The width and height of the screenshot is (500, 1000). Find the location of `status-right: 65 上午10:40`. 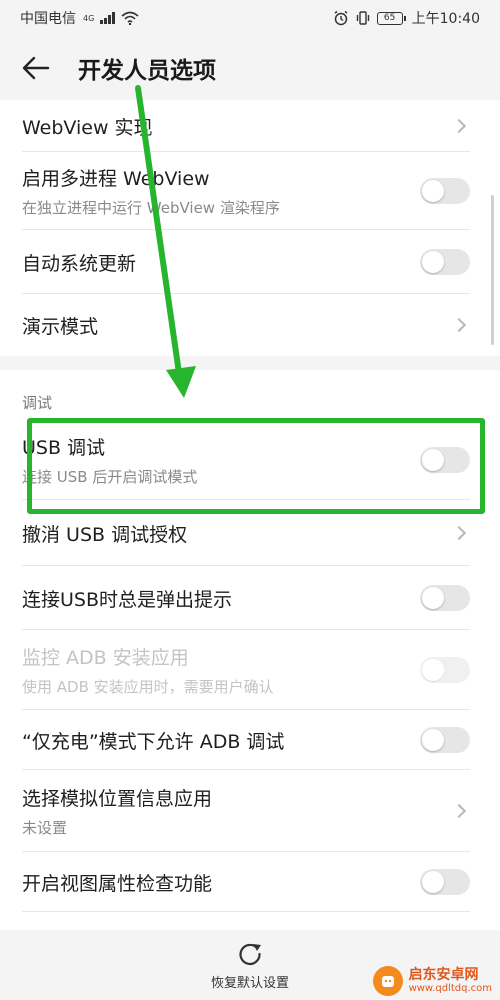

status-right: 65 上午10:40 is located at coordinates (406, 18).